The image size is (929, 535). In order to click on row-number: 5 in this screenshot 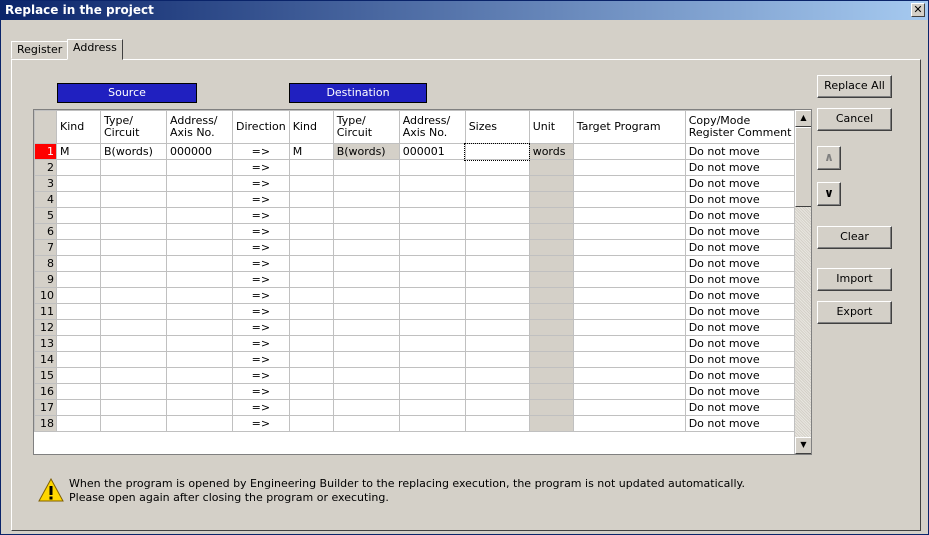, I will do `click(45, 215)`.